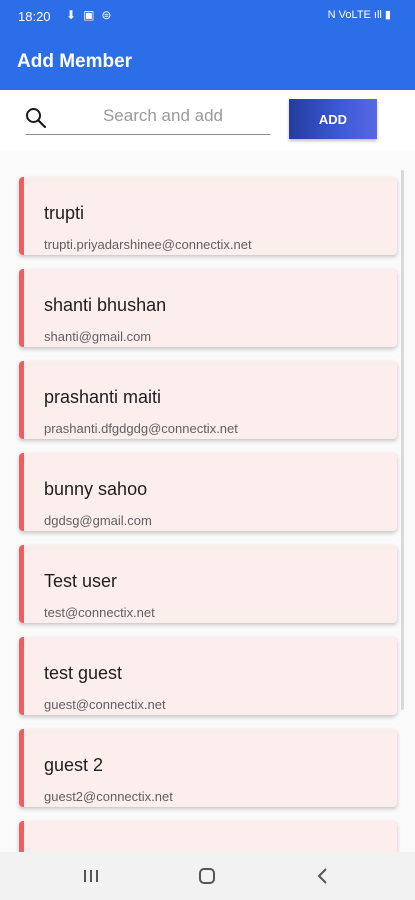 This screenshot has width=415, height=900. I want to click on download-icon: ⬇, so click(71, 15).